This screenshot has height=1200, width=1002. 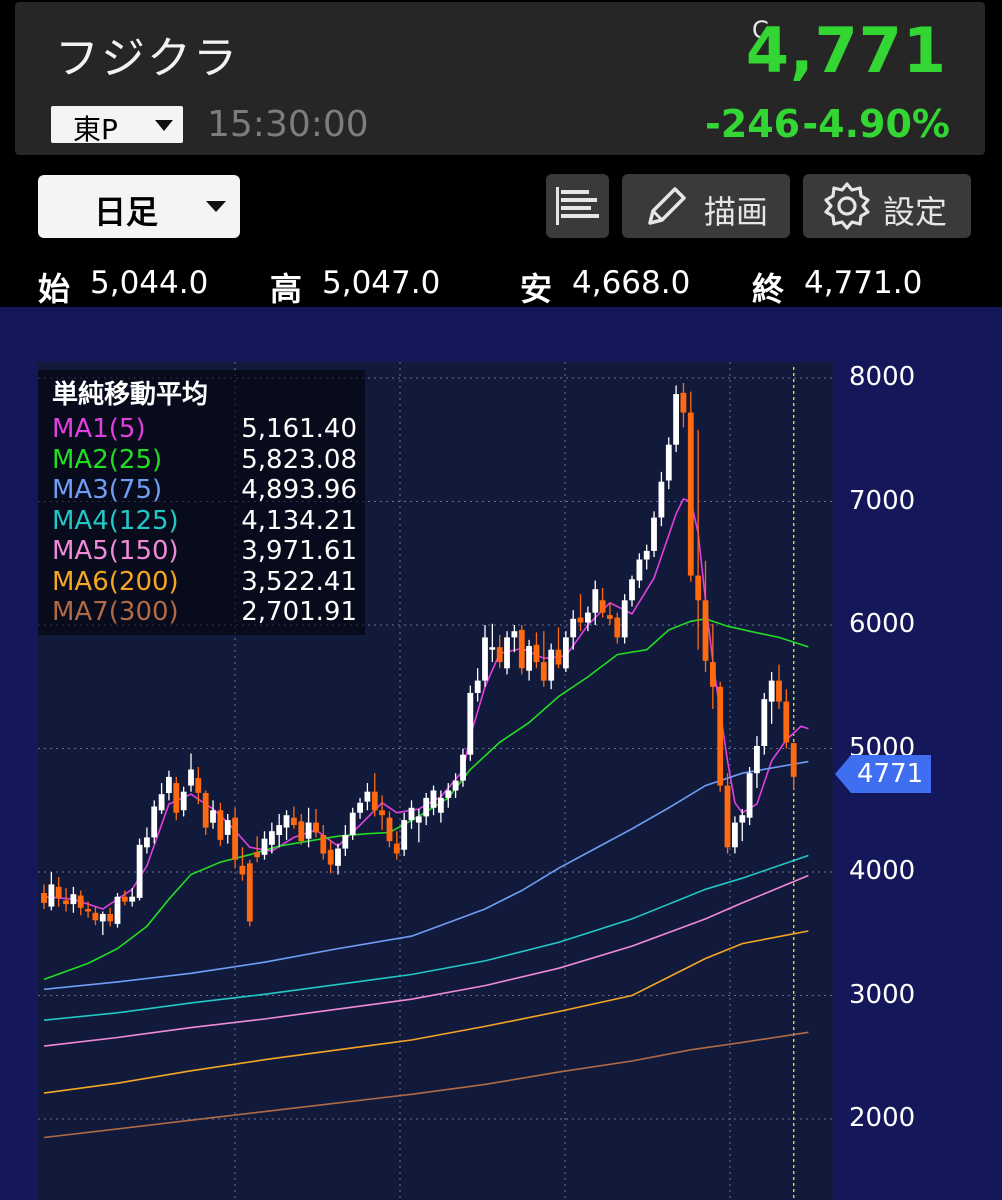 What do you see at coordinates (846, 50) in the screenshot?
I see `current-price: 4,771` at bounding box center [846, 50].